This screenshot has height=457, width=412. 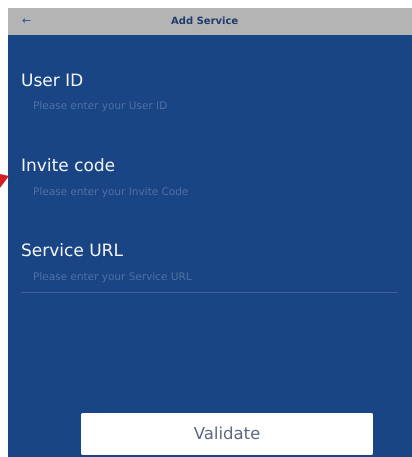 I want to click on validate-button: Validate, so click(x=227, y=434).